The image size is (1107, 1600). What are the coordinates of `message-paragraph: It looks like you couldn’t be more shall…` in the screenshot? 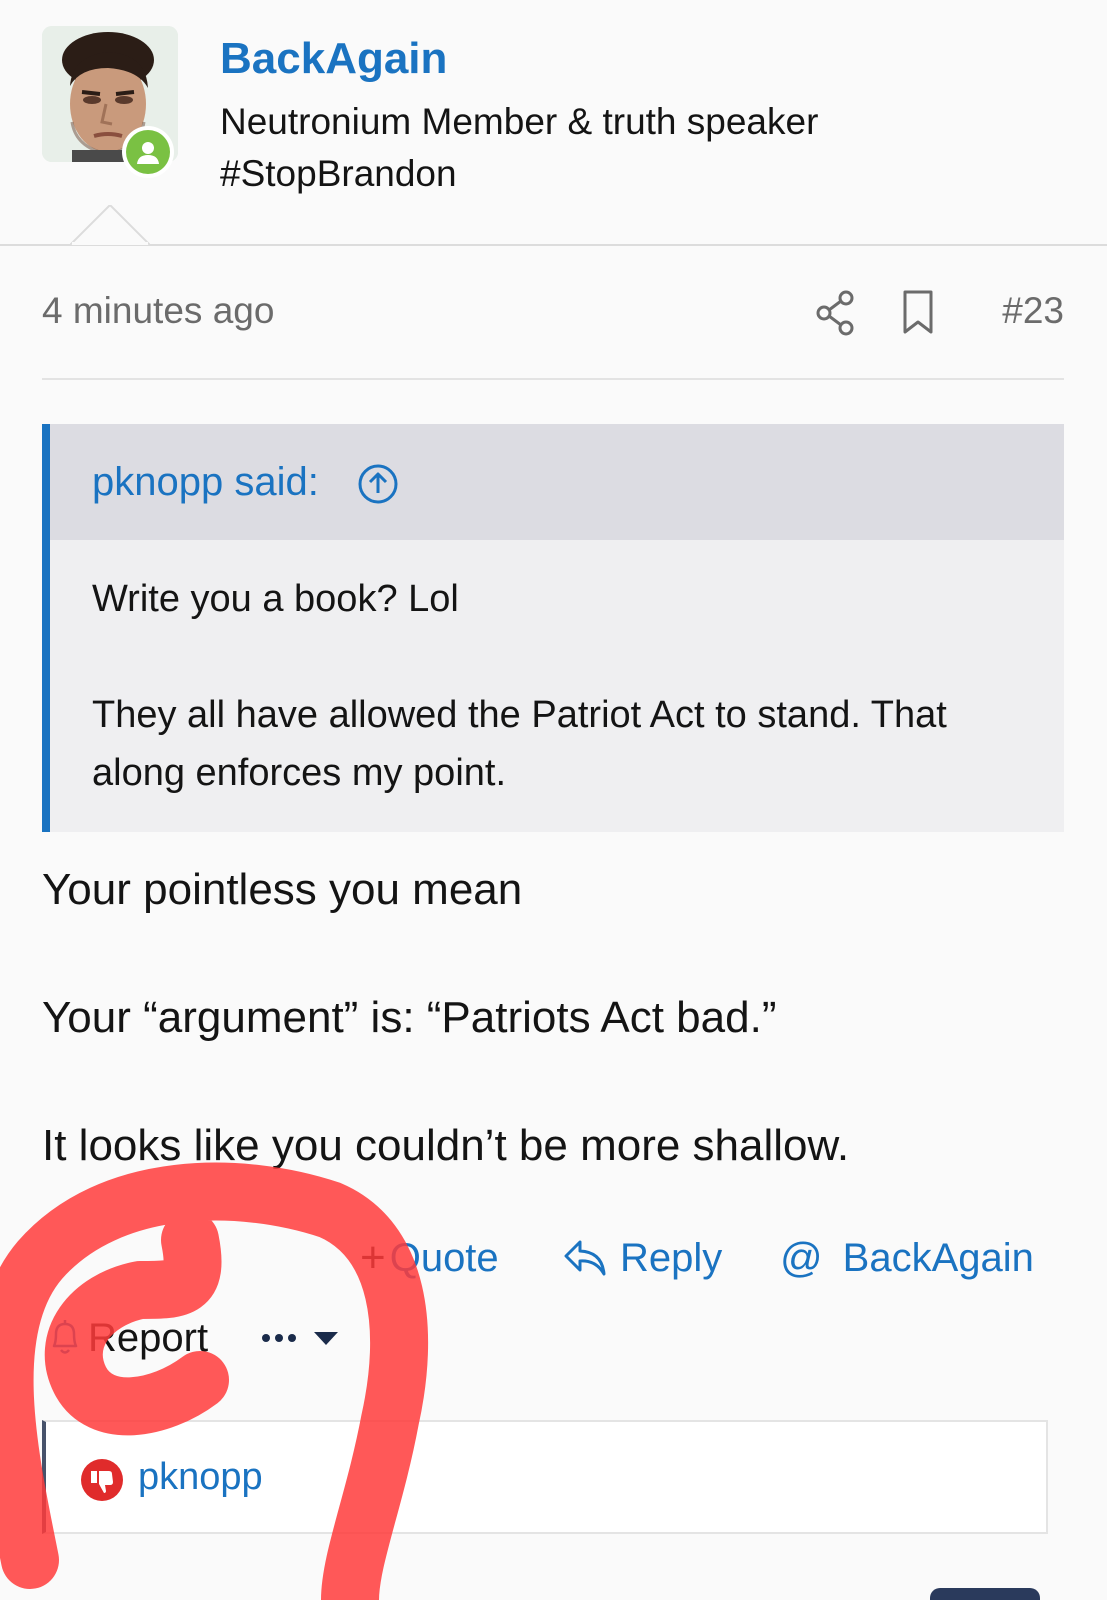 It's located at (446, 1145).